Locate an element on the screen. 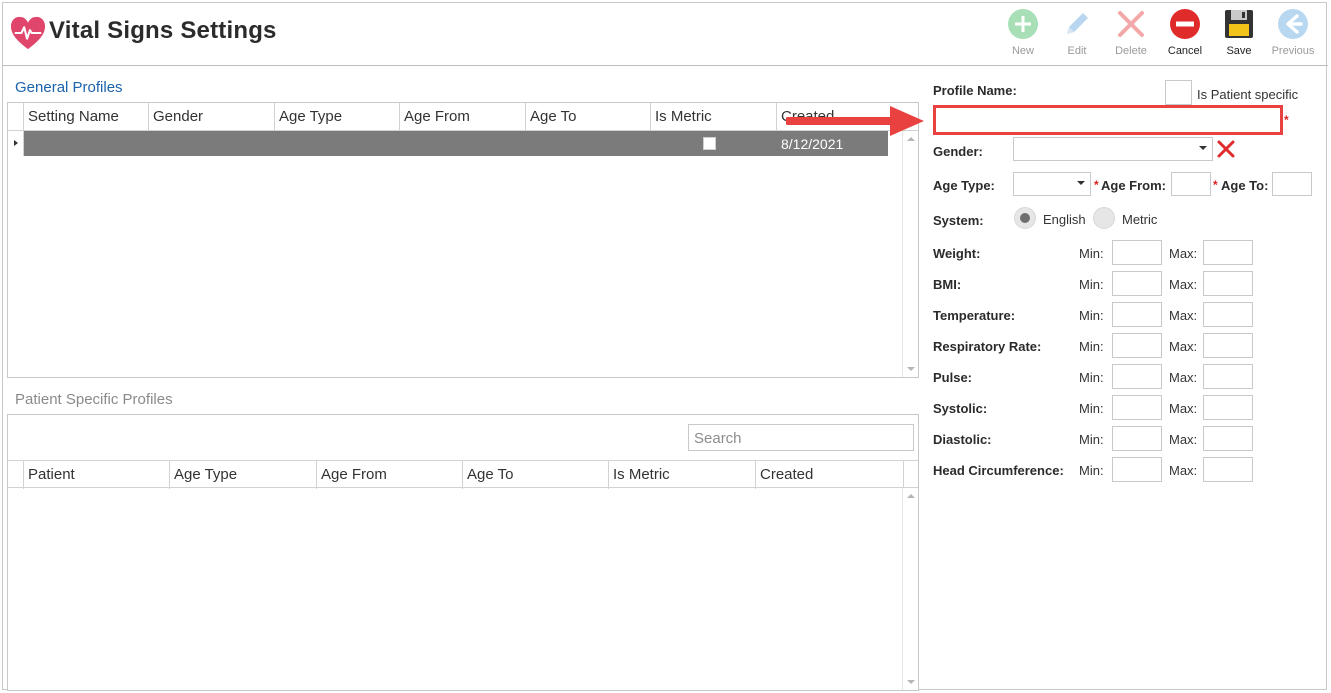 This screenshot has height=693, width=1331. systolic-min-label: Min: is located at coordinates (1091, 408).